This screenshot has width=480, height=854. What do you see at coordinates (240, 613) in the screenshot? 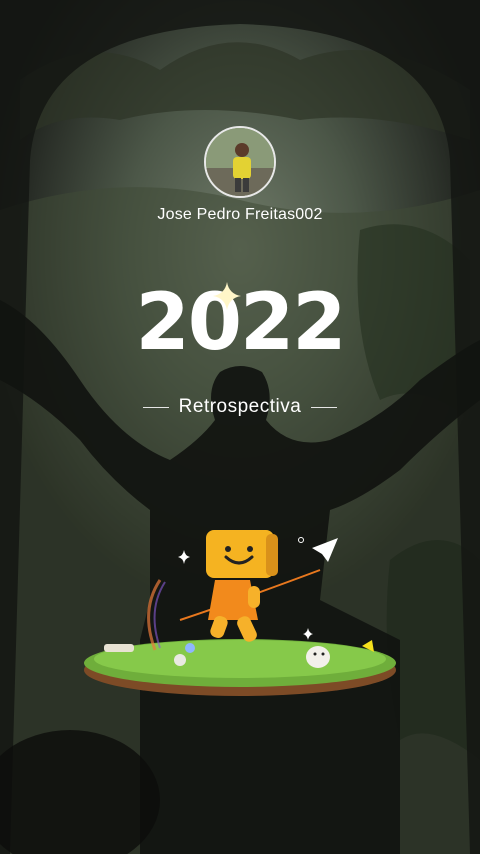
I see `mascot-illustration` at bounding box center [240, 613].